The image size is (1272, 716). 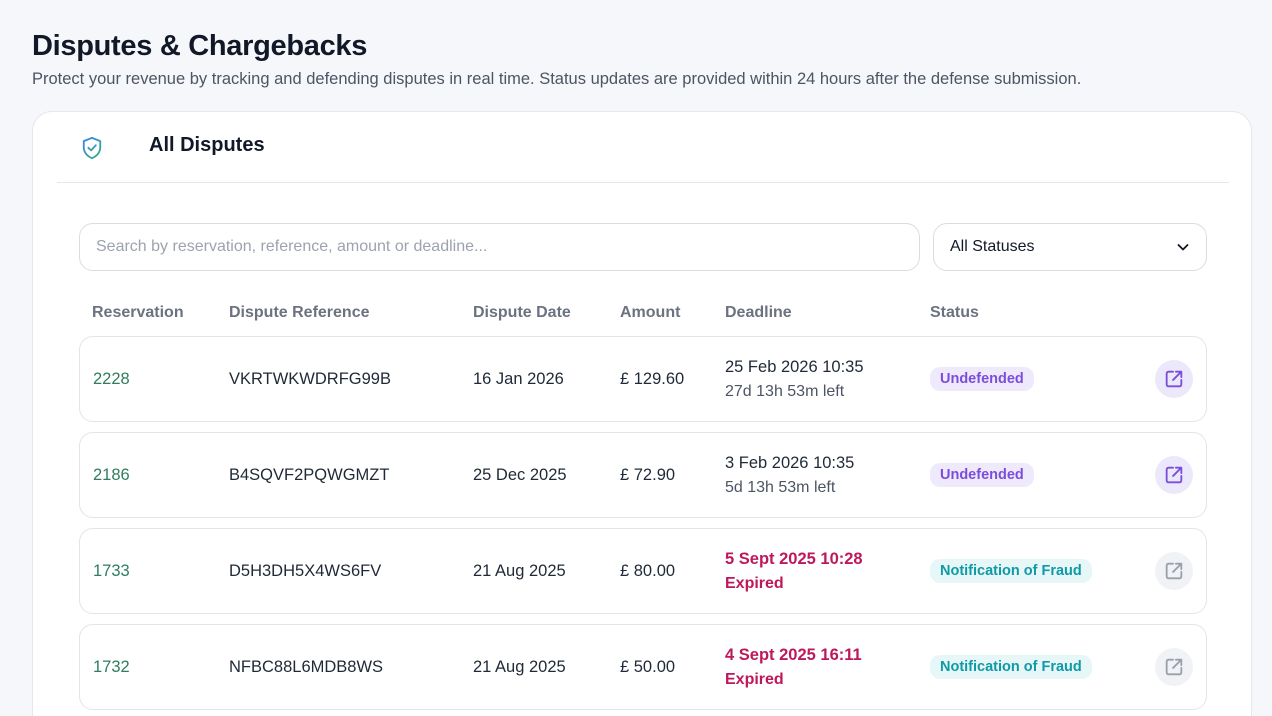 I want to click on deadline-date: 4 Sept 2025 16:11, so click(x=793, y=654).